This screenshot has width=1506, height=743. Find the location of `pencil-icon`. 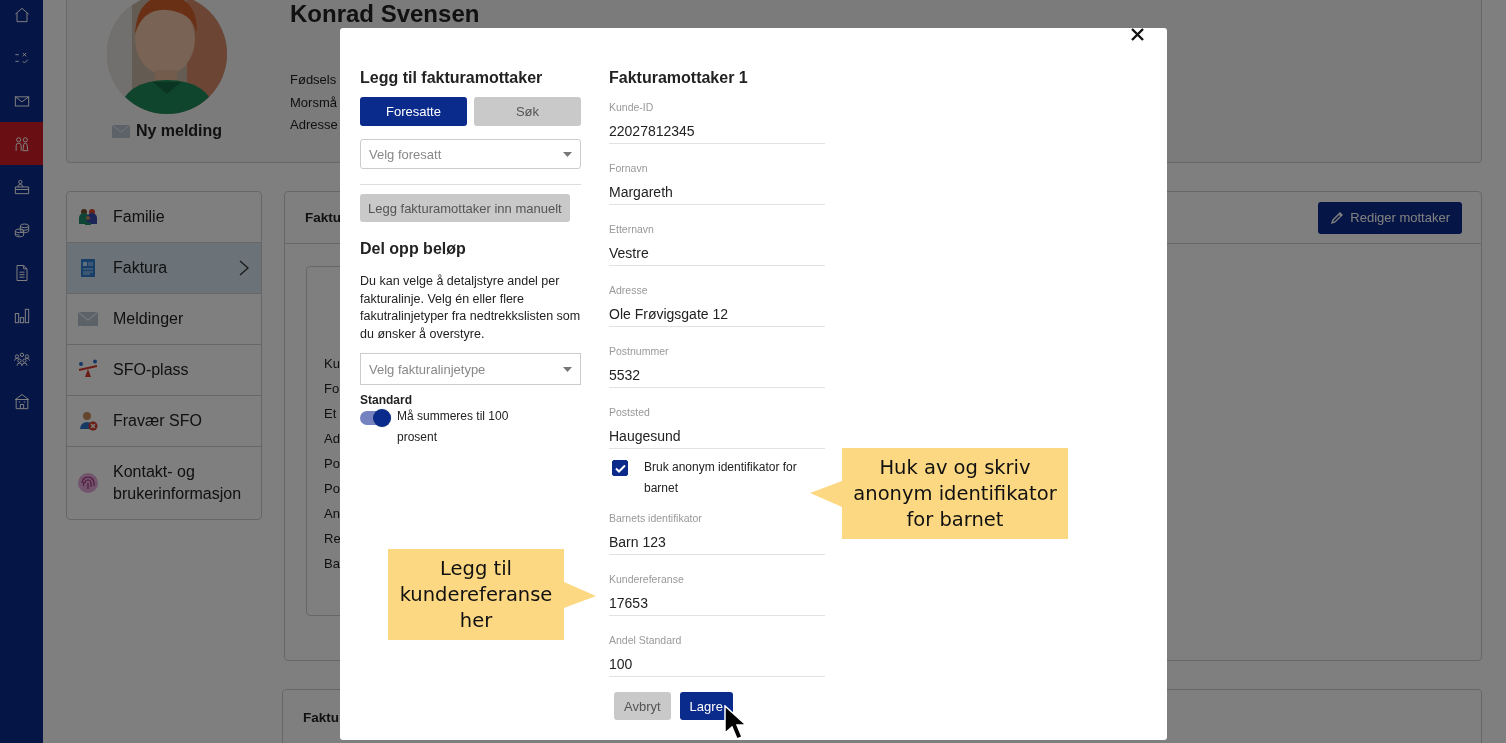

pencil-icon is located at coordinates (1337, 217).